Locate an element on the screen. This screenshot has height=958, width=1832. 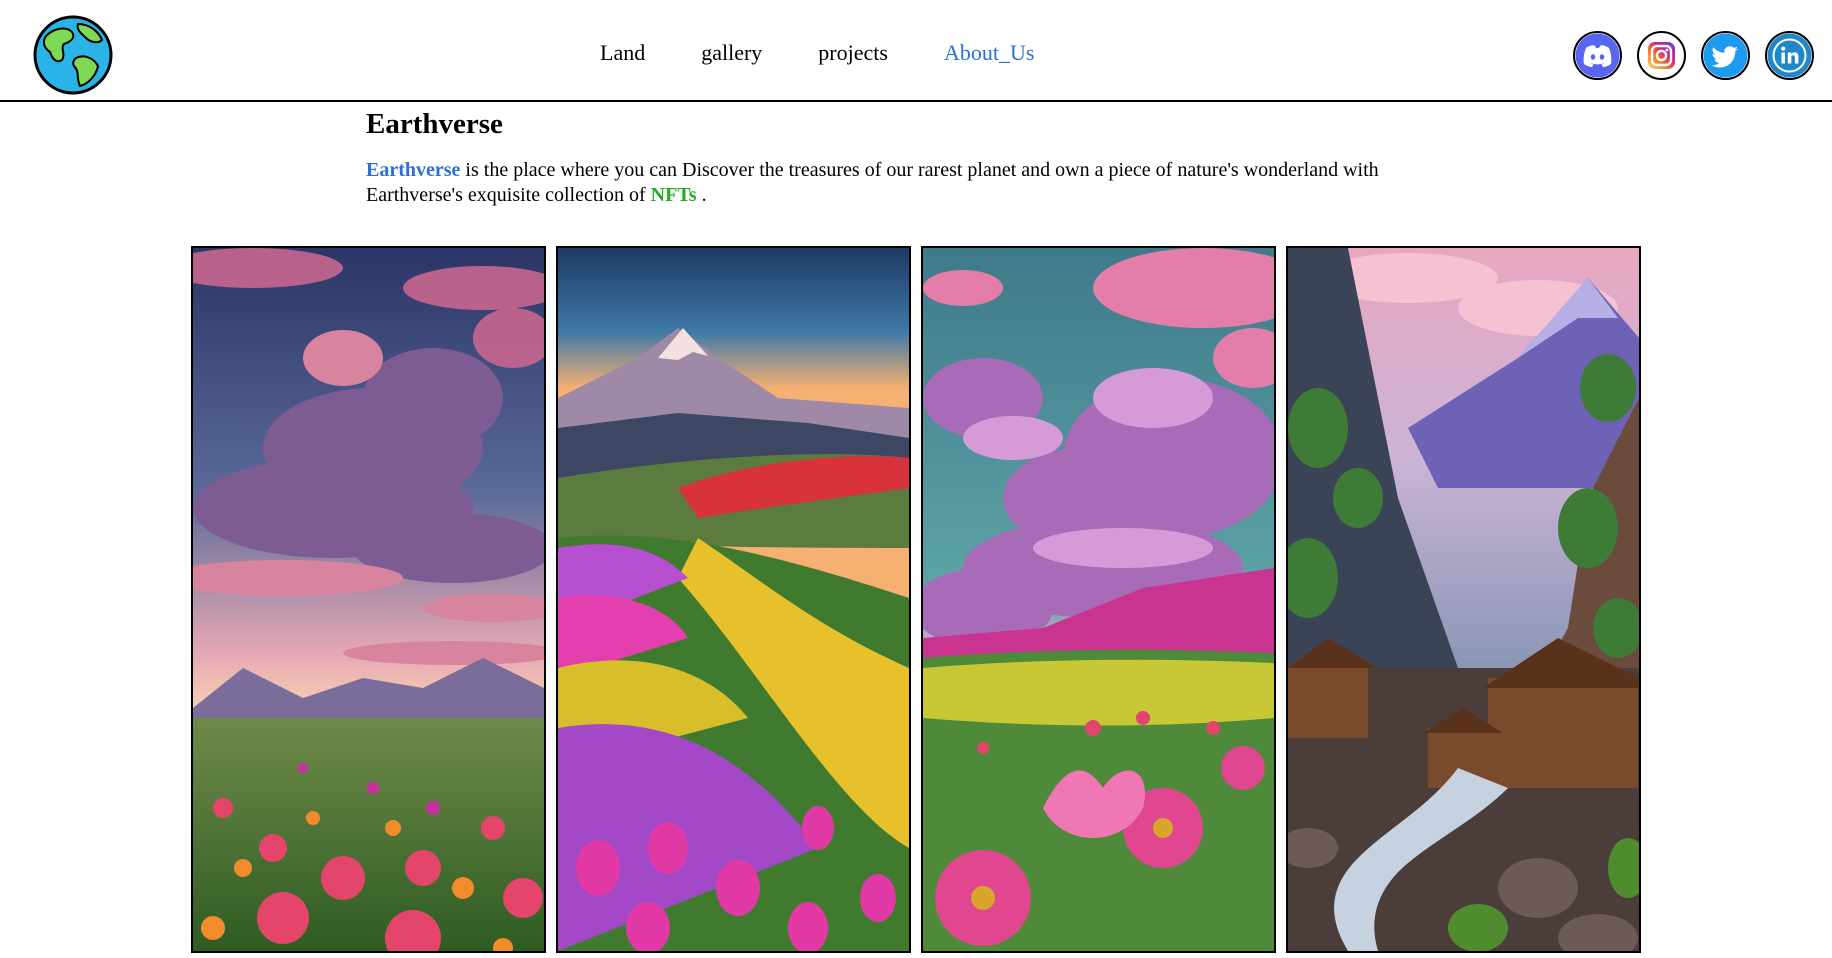
linkedin-icon is located at coordinates (1789, 55).